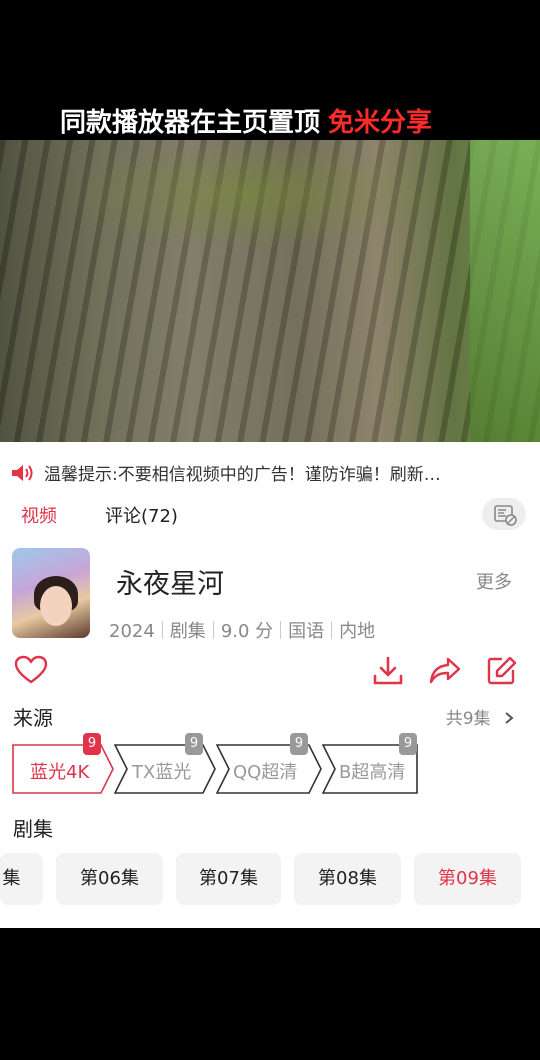  What do you see at coordinates (505, 291) in the screenshot?
I see `video-frame-foliage` at bounding box center [505, 291].